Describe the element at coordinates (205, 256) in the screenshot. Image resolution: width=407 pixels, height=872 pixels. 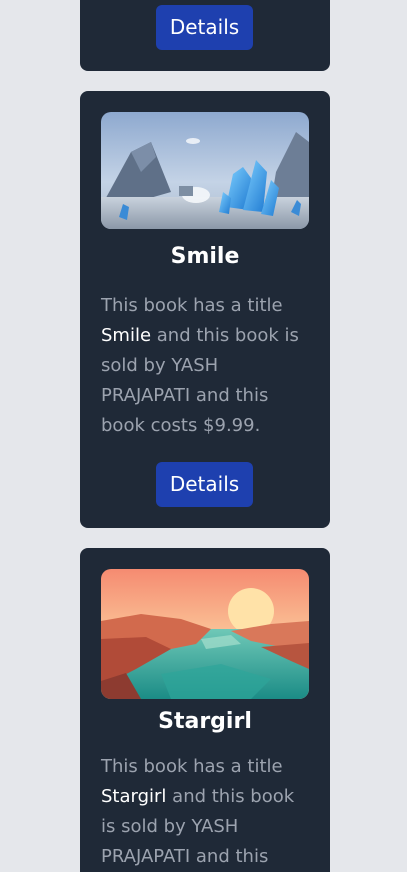
I see `book-title: Smile` at that location.